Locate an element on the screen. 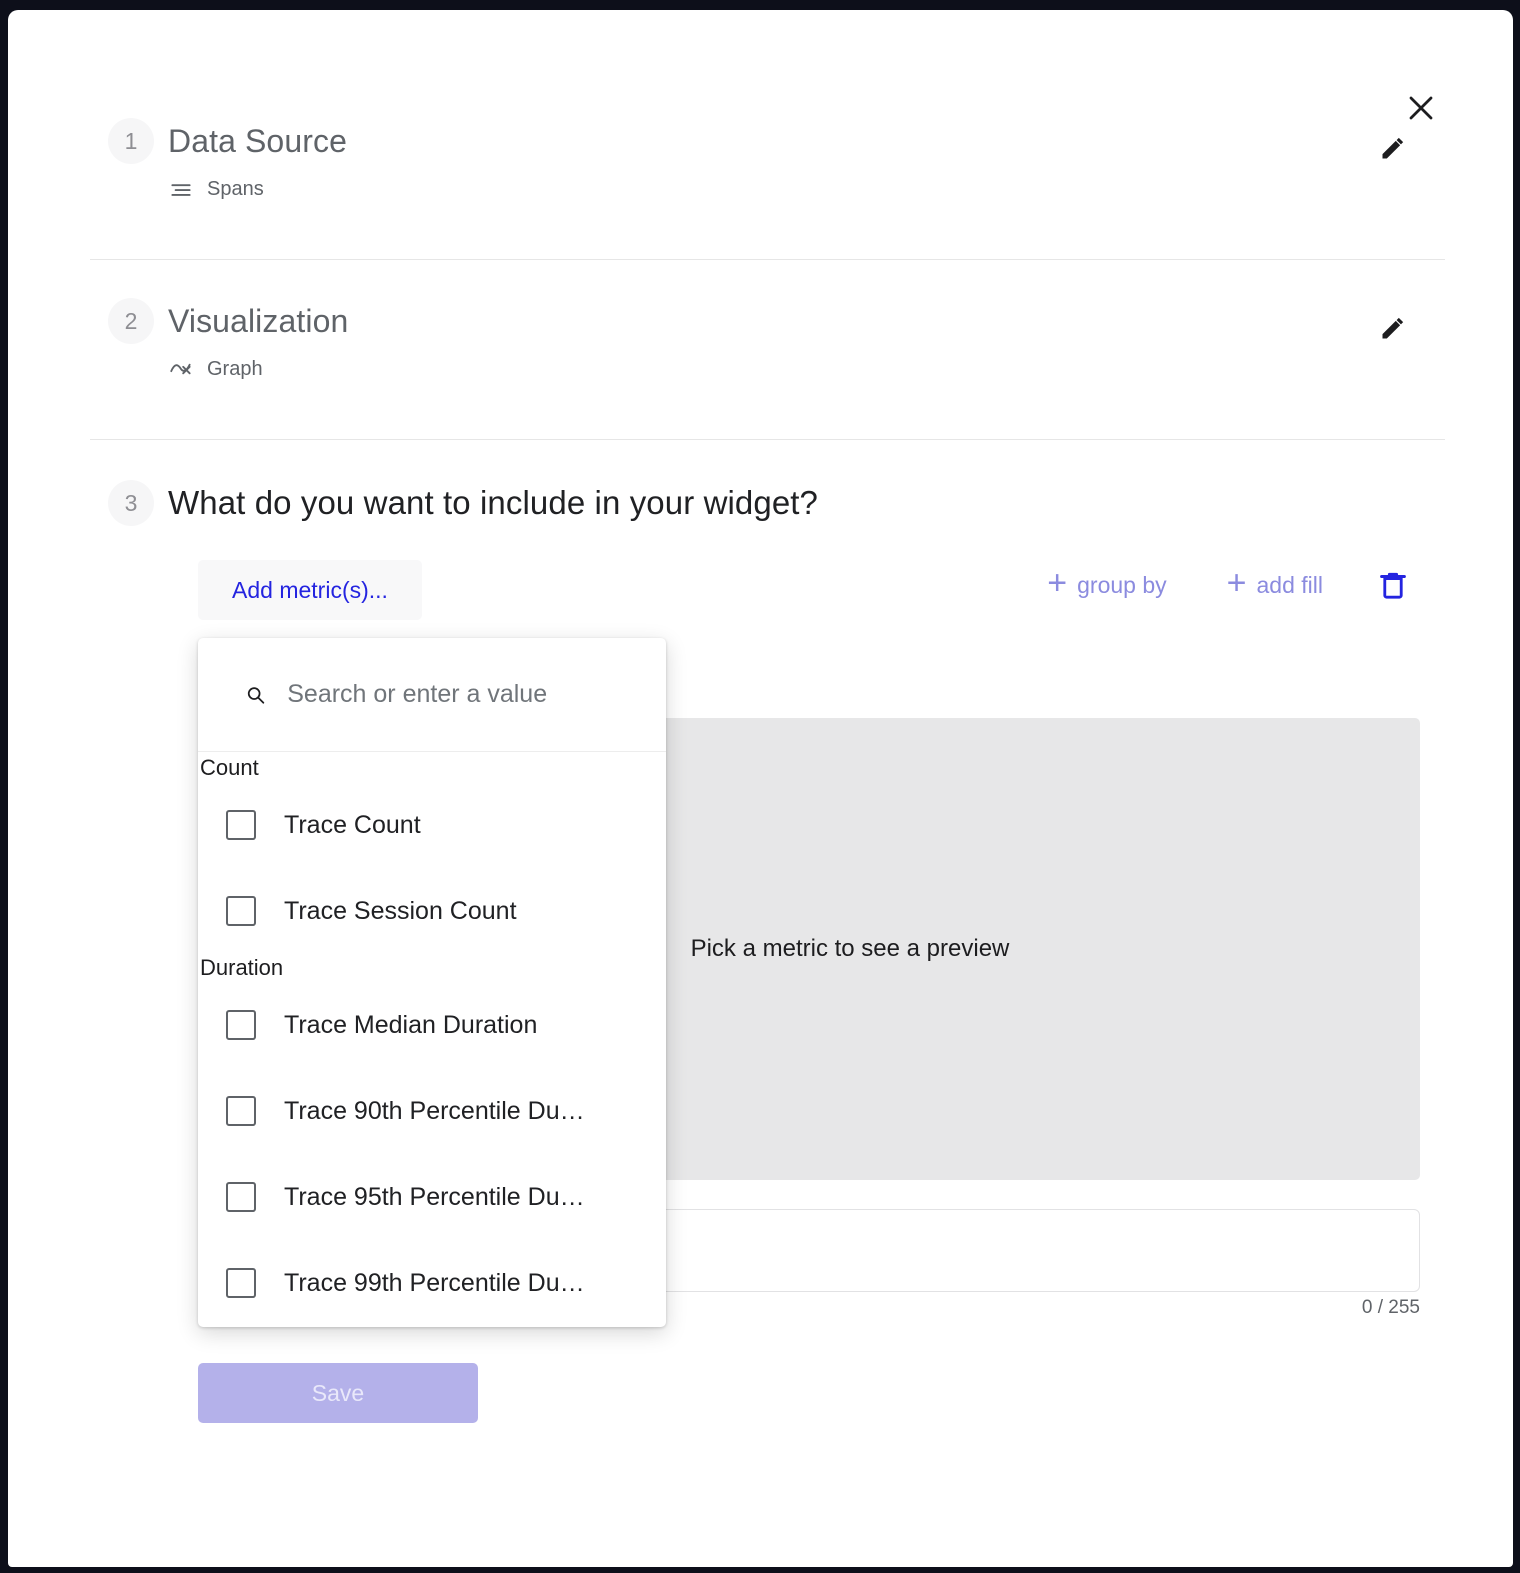  step-visualization: 2 Visualization Graph is located at coordinates (228, 340).